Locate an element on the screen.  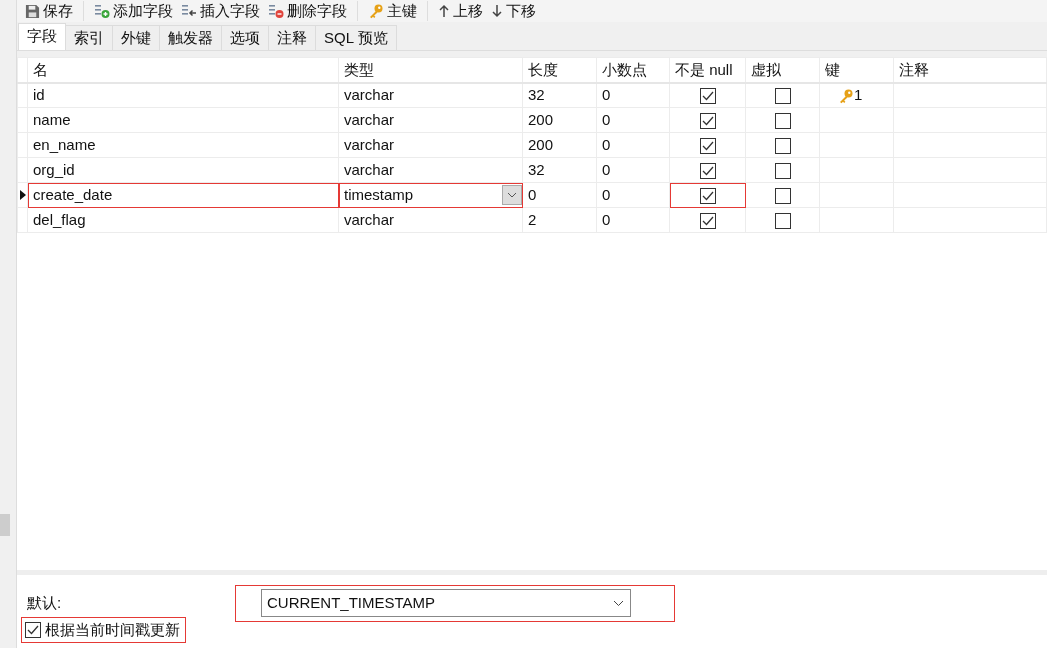
column-header: 不是 null is located at coordinates (707, 70).